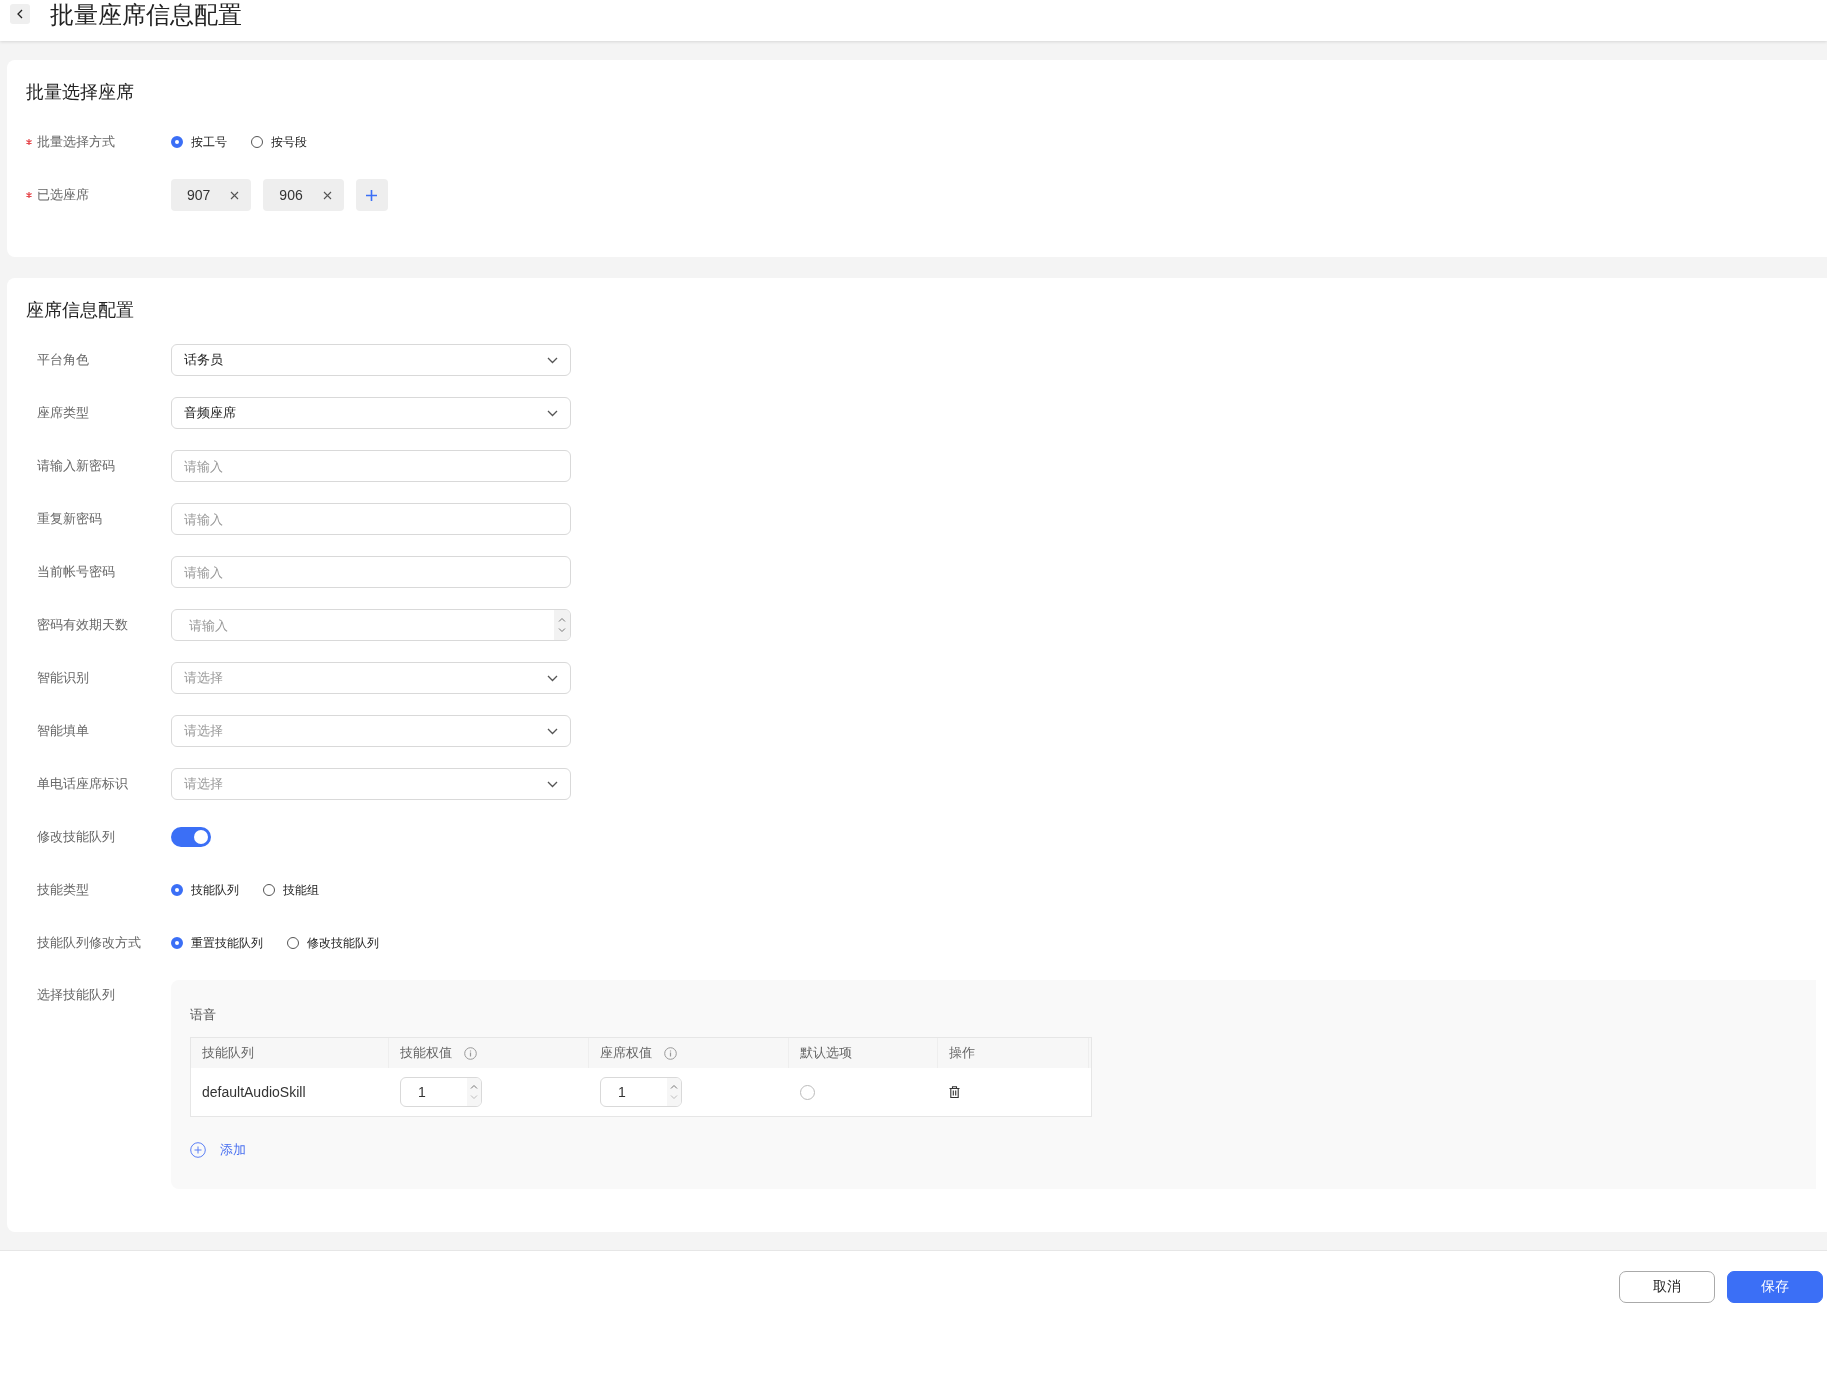  Describe the element at coordinates (63, 731) in the screenshot. I see `field-label: 智能填单` at that location.